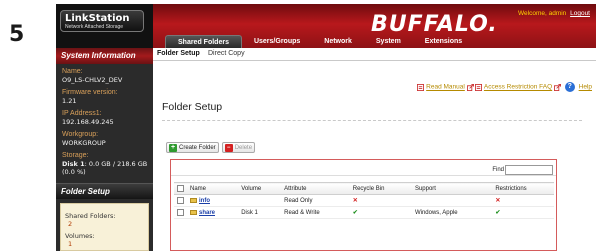  Describe the element at coordinates (192, 147) in the screenshot. I see `create-folder-button: + Create Folder` at that location.